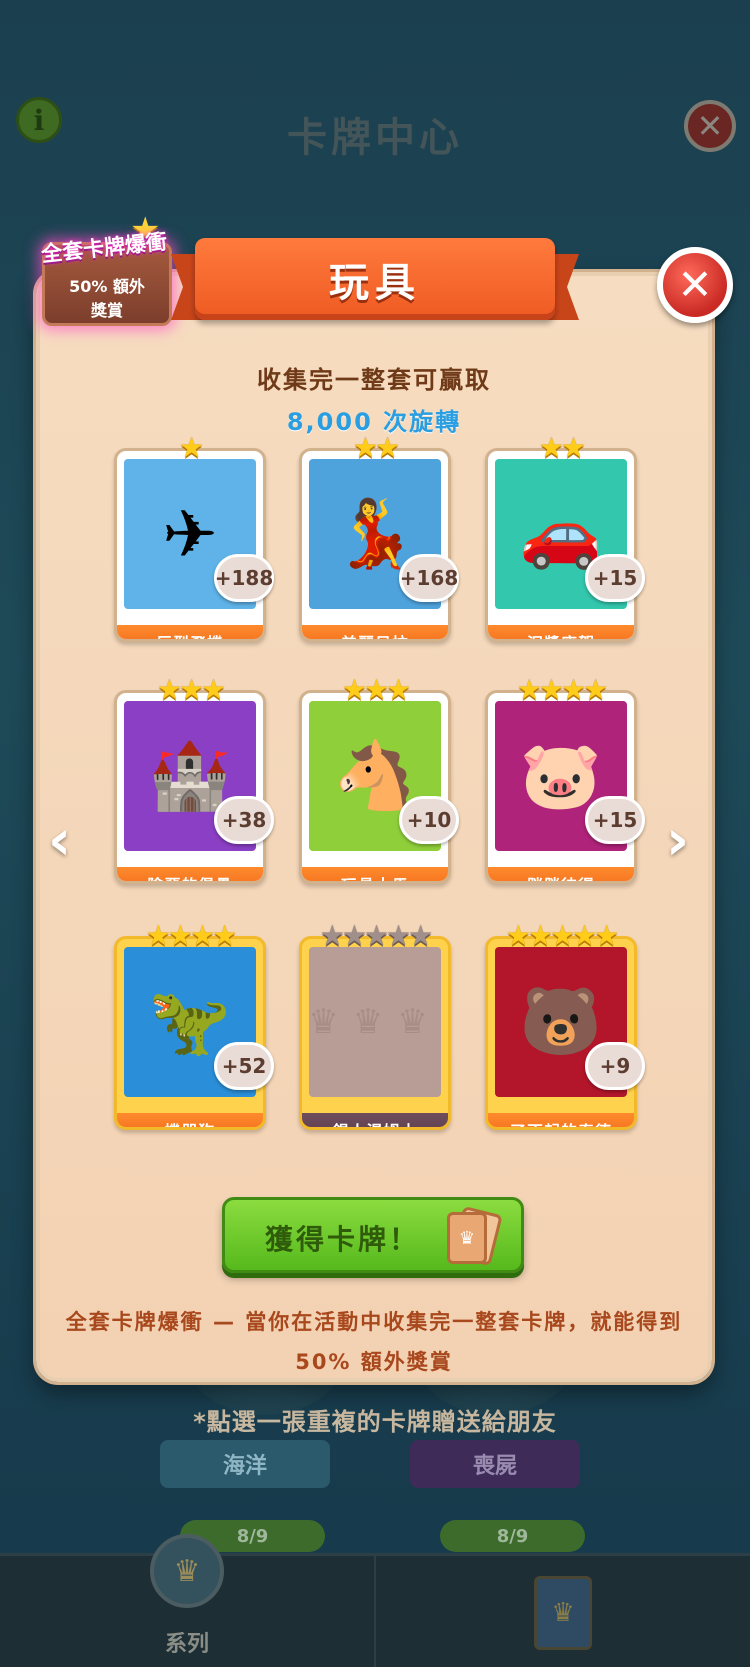  Describe the element at coordinates (104, 268) in the screenshot. I see `full-set-boost-badge: ★ 全套卡牌爆衝 50% 額外 獎賞` at that location.